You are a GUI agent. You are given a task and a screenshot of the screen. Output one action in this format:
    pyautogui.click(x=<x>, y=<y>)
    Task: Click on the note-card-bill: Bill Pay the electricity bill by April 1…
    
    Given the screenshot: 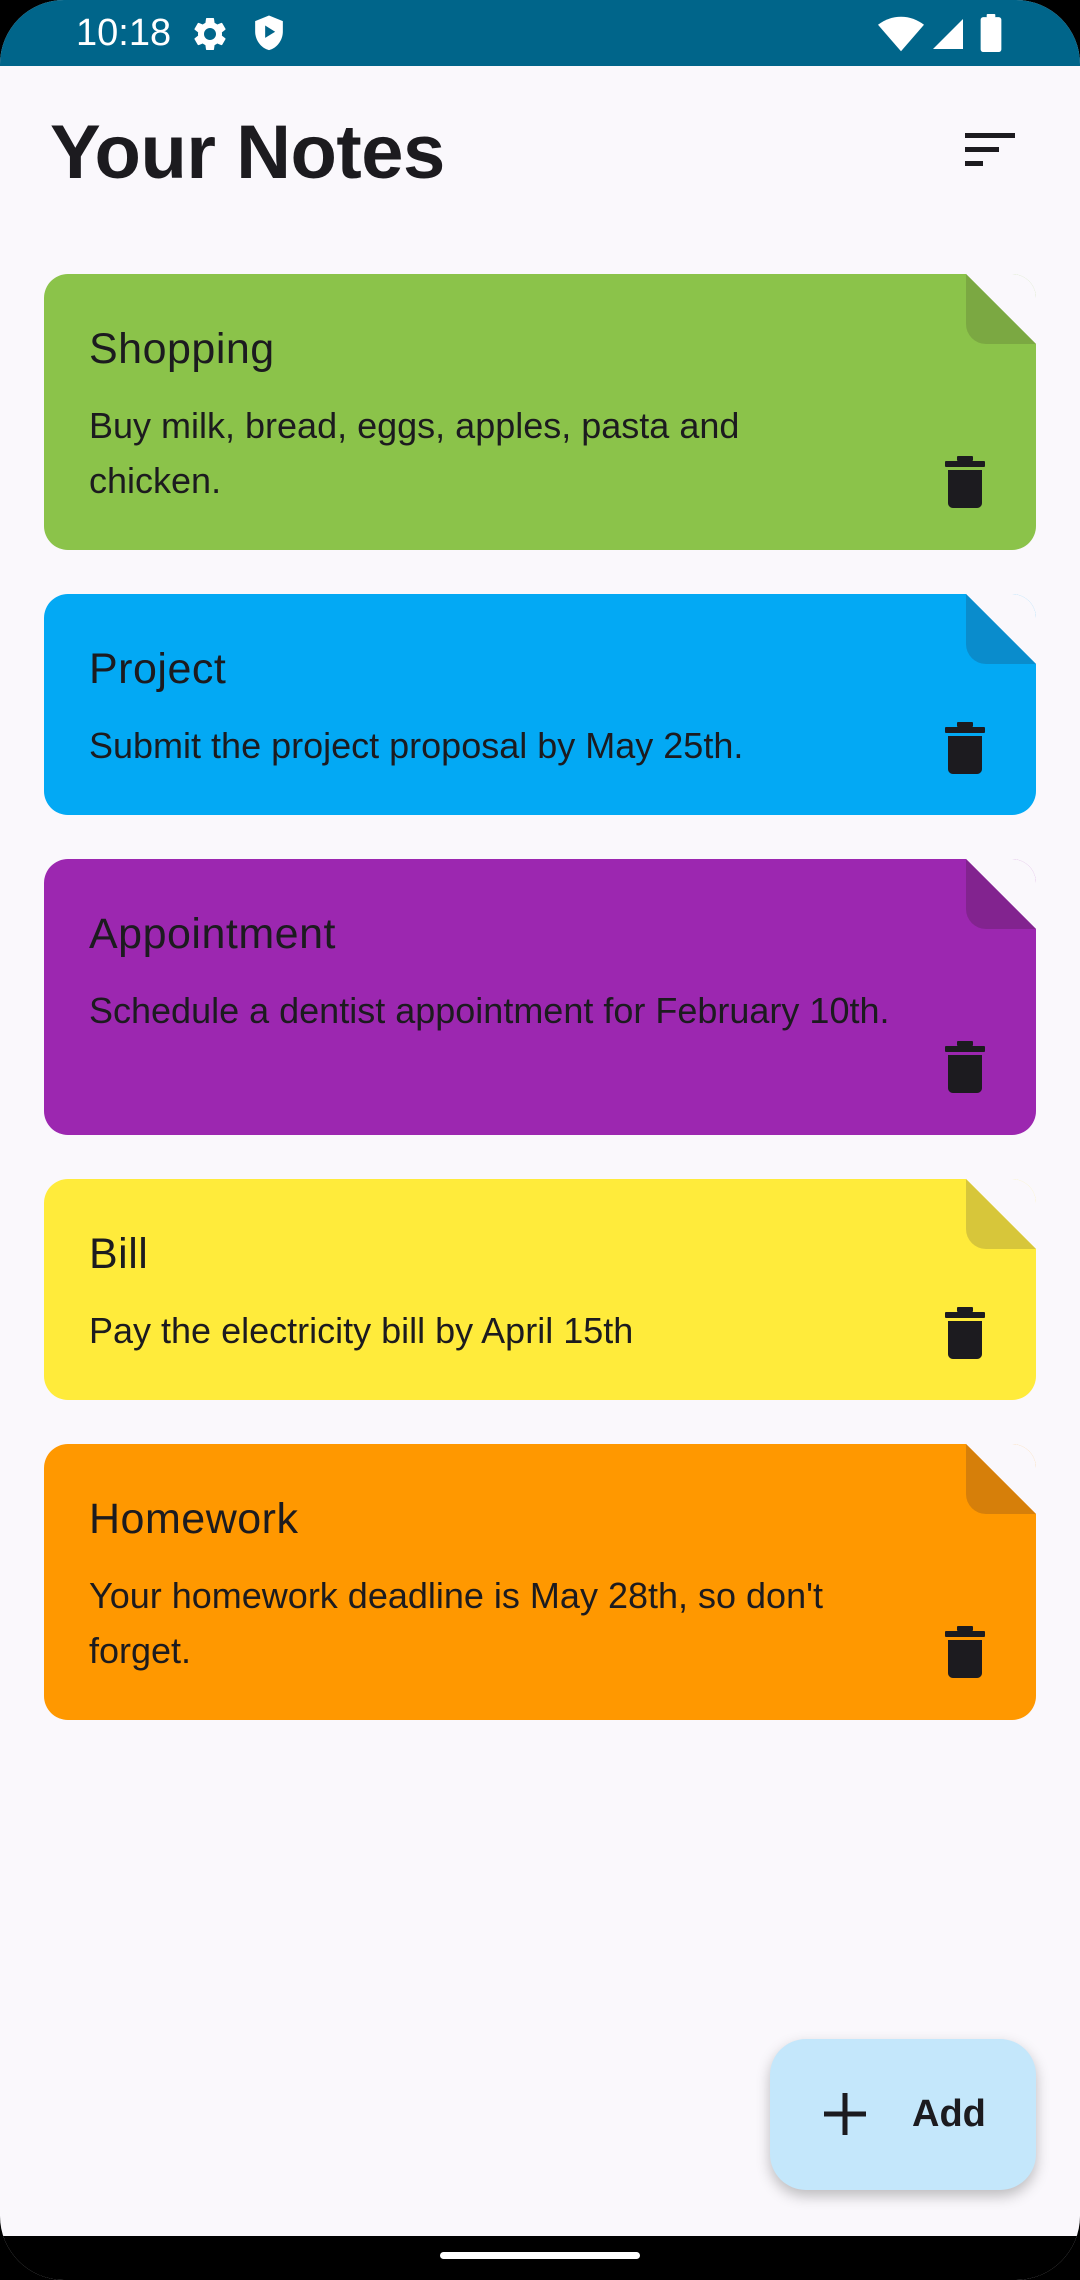 What is the action you would take?
    pyautogui.click(x=540, y=1289)
    